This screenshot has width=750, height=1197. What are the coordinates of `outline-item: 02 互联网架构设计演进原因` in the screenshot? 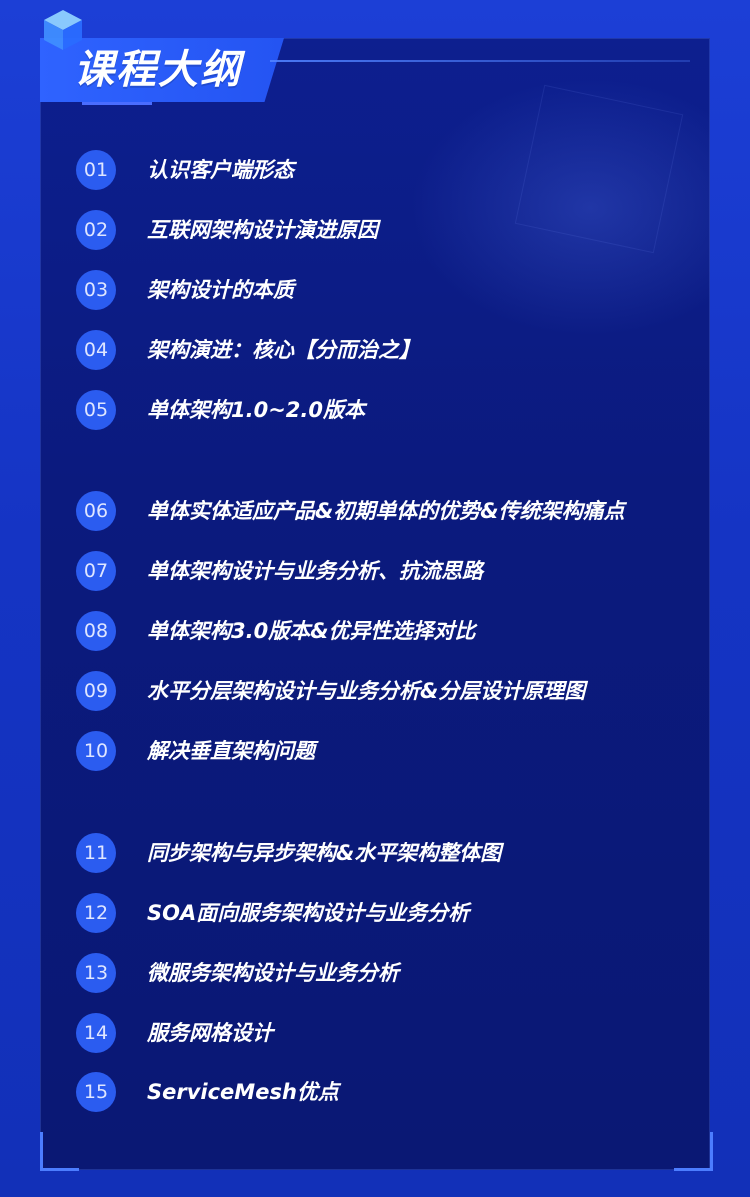 It's located at (386, 230).